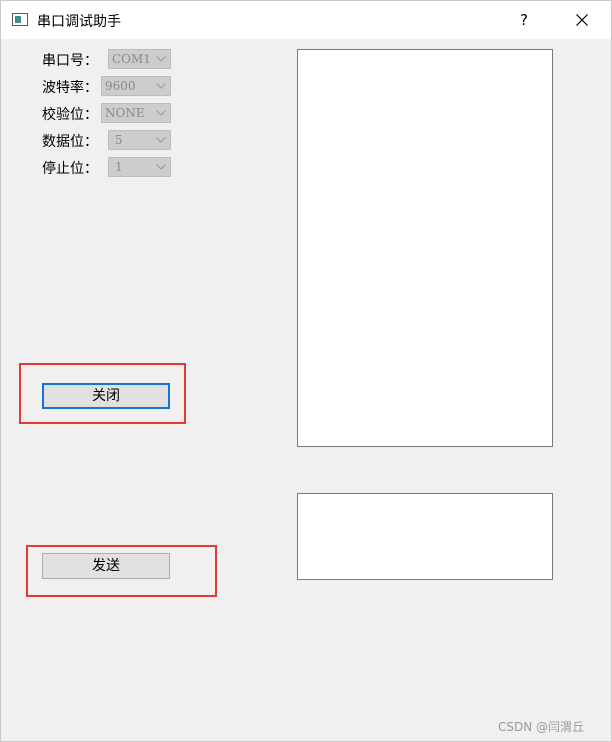  I want to click on close-window-button, so click(582, 20).